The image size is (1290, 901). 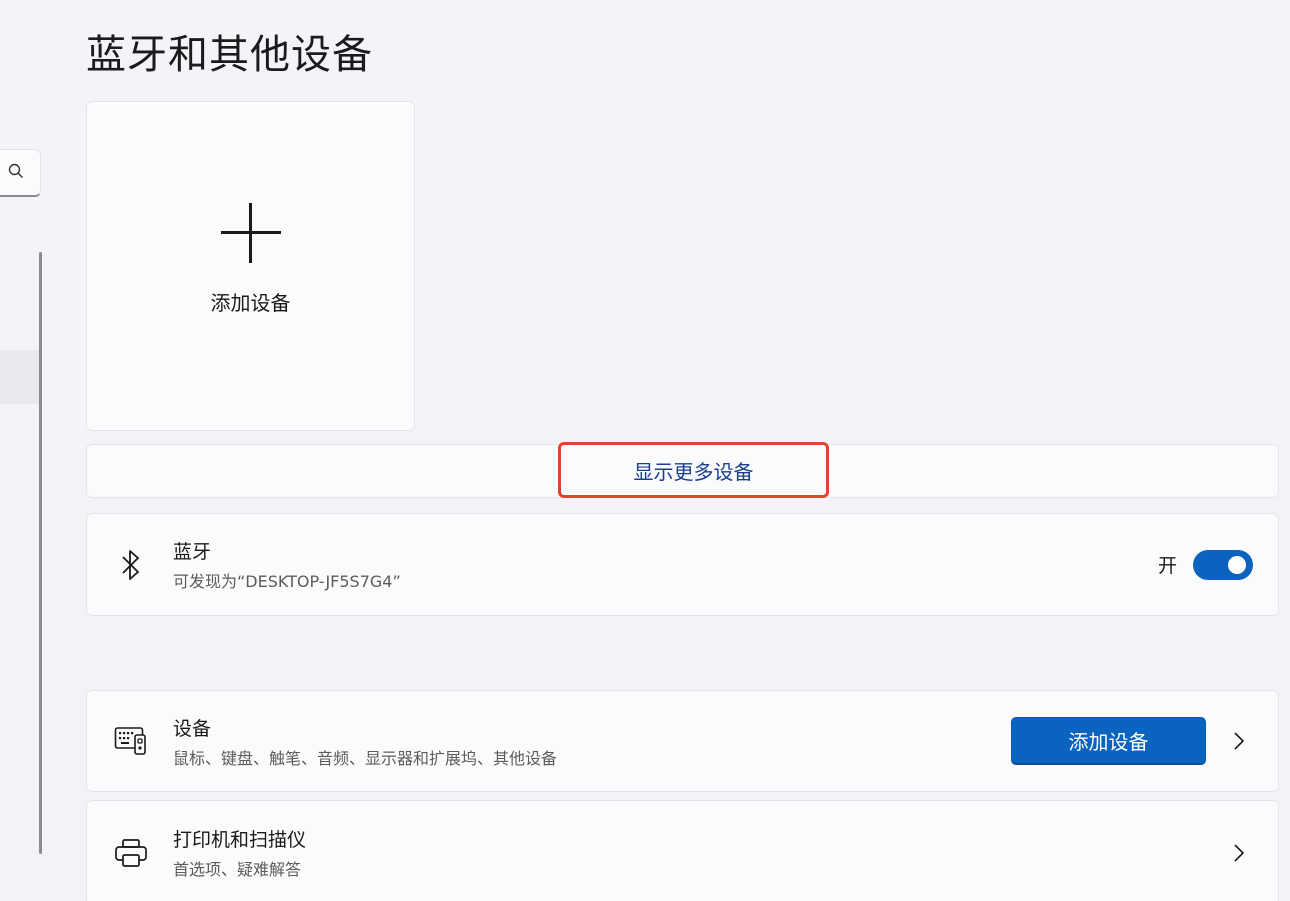 What do you see at coordinates (192, 728) in the screenshot?
I see `devices-title: 设备` at bounding box center [192, 728].